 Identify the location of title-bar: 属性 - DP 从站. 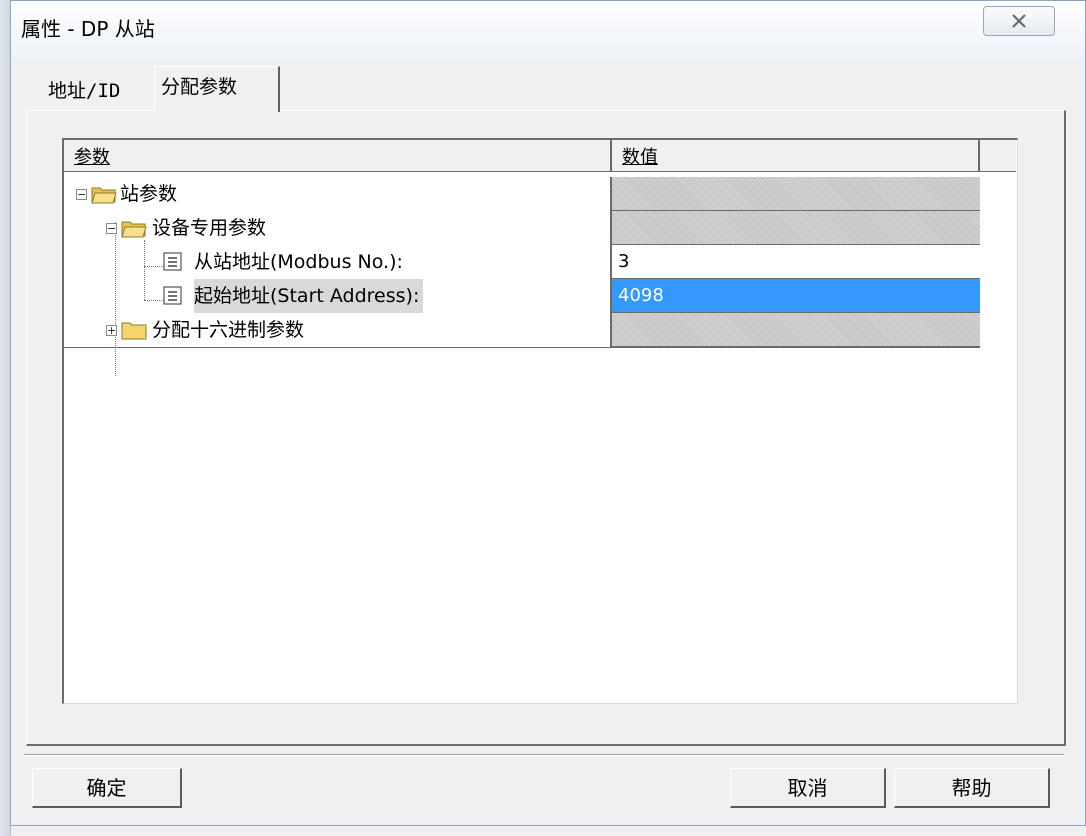
(548, 31).